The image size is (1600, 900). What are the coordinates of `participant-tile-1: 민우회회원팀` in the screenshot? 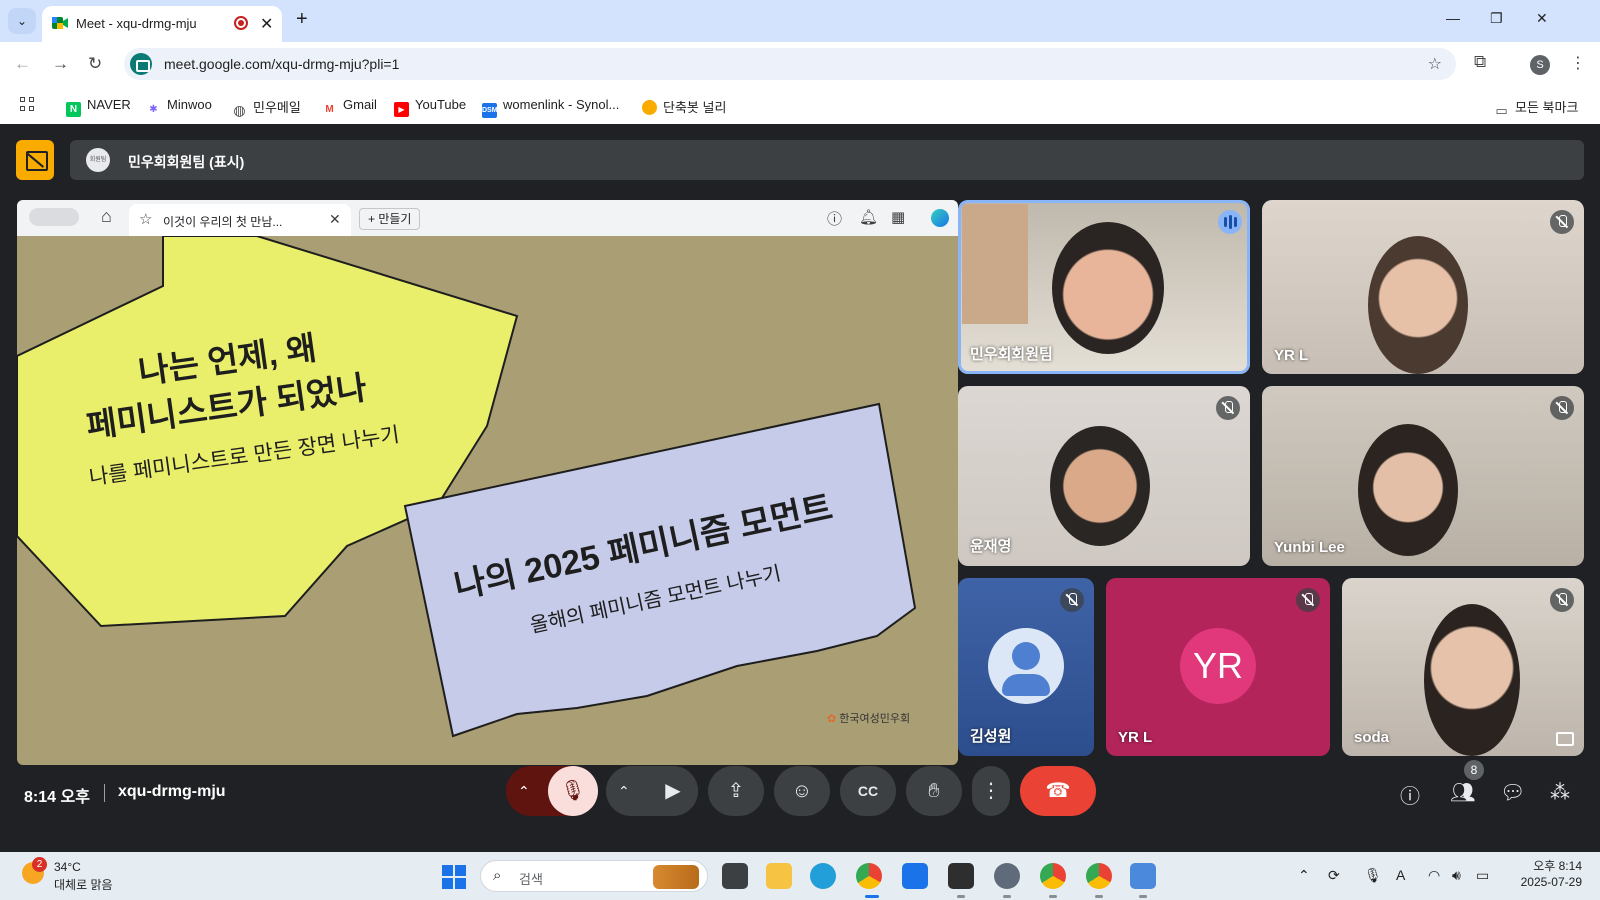 It's located at (1104, 287).